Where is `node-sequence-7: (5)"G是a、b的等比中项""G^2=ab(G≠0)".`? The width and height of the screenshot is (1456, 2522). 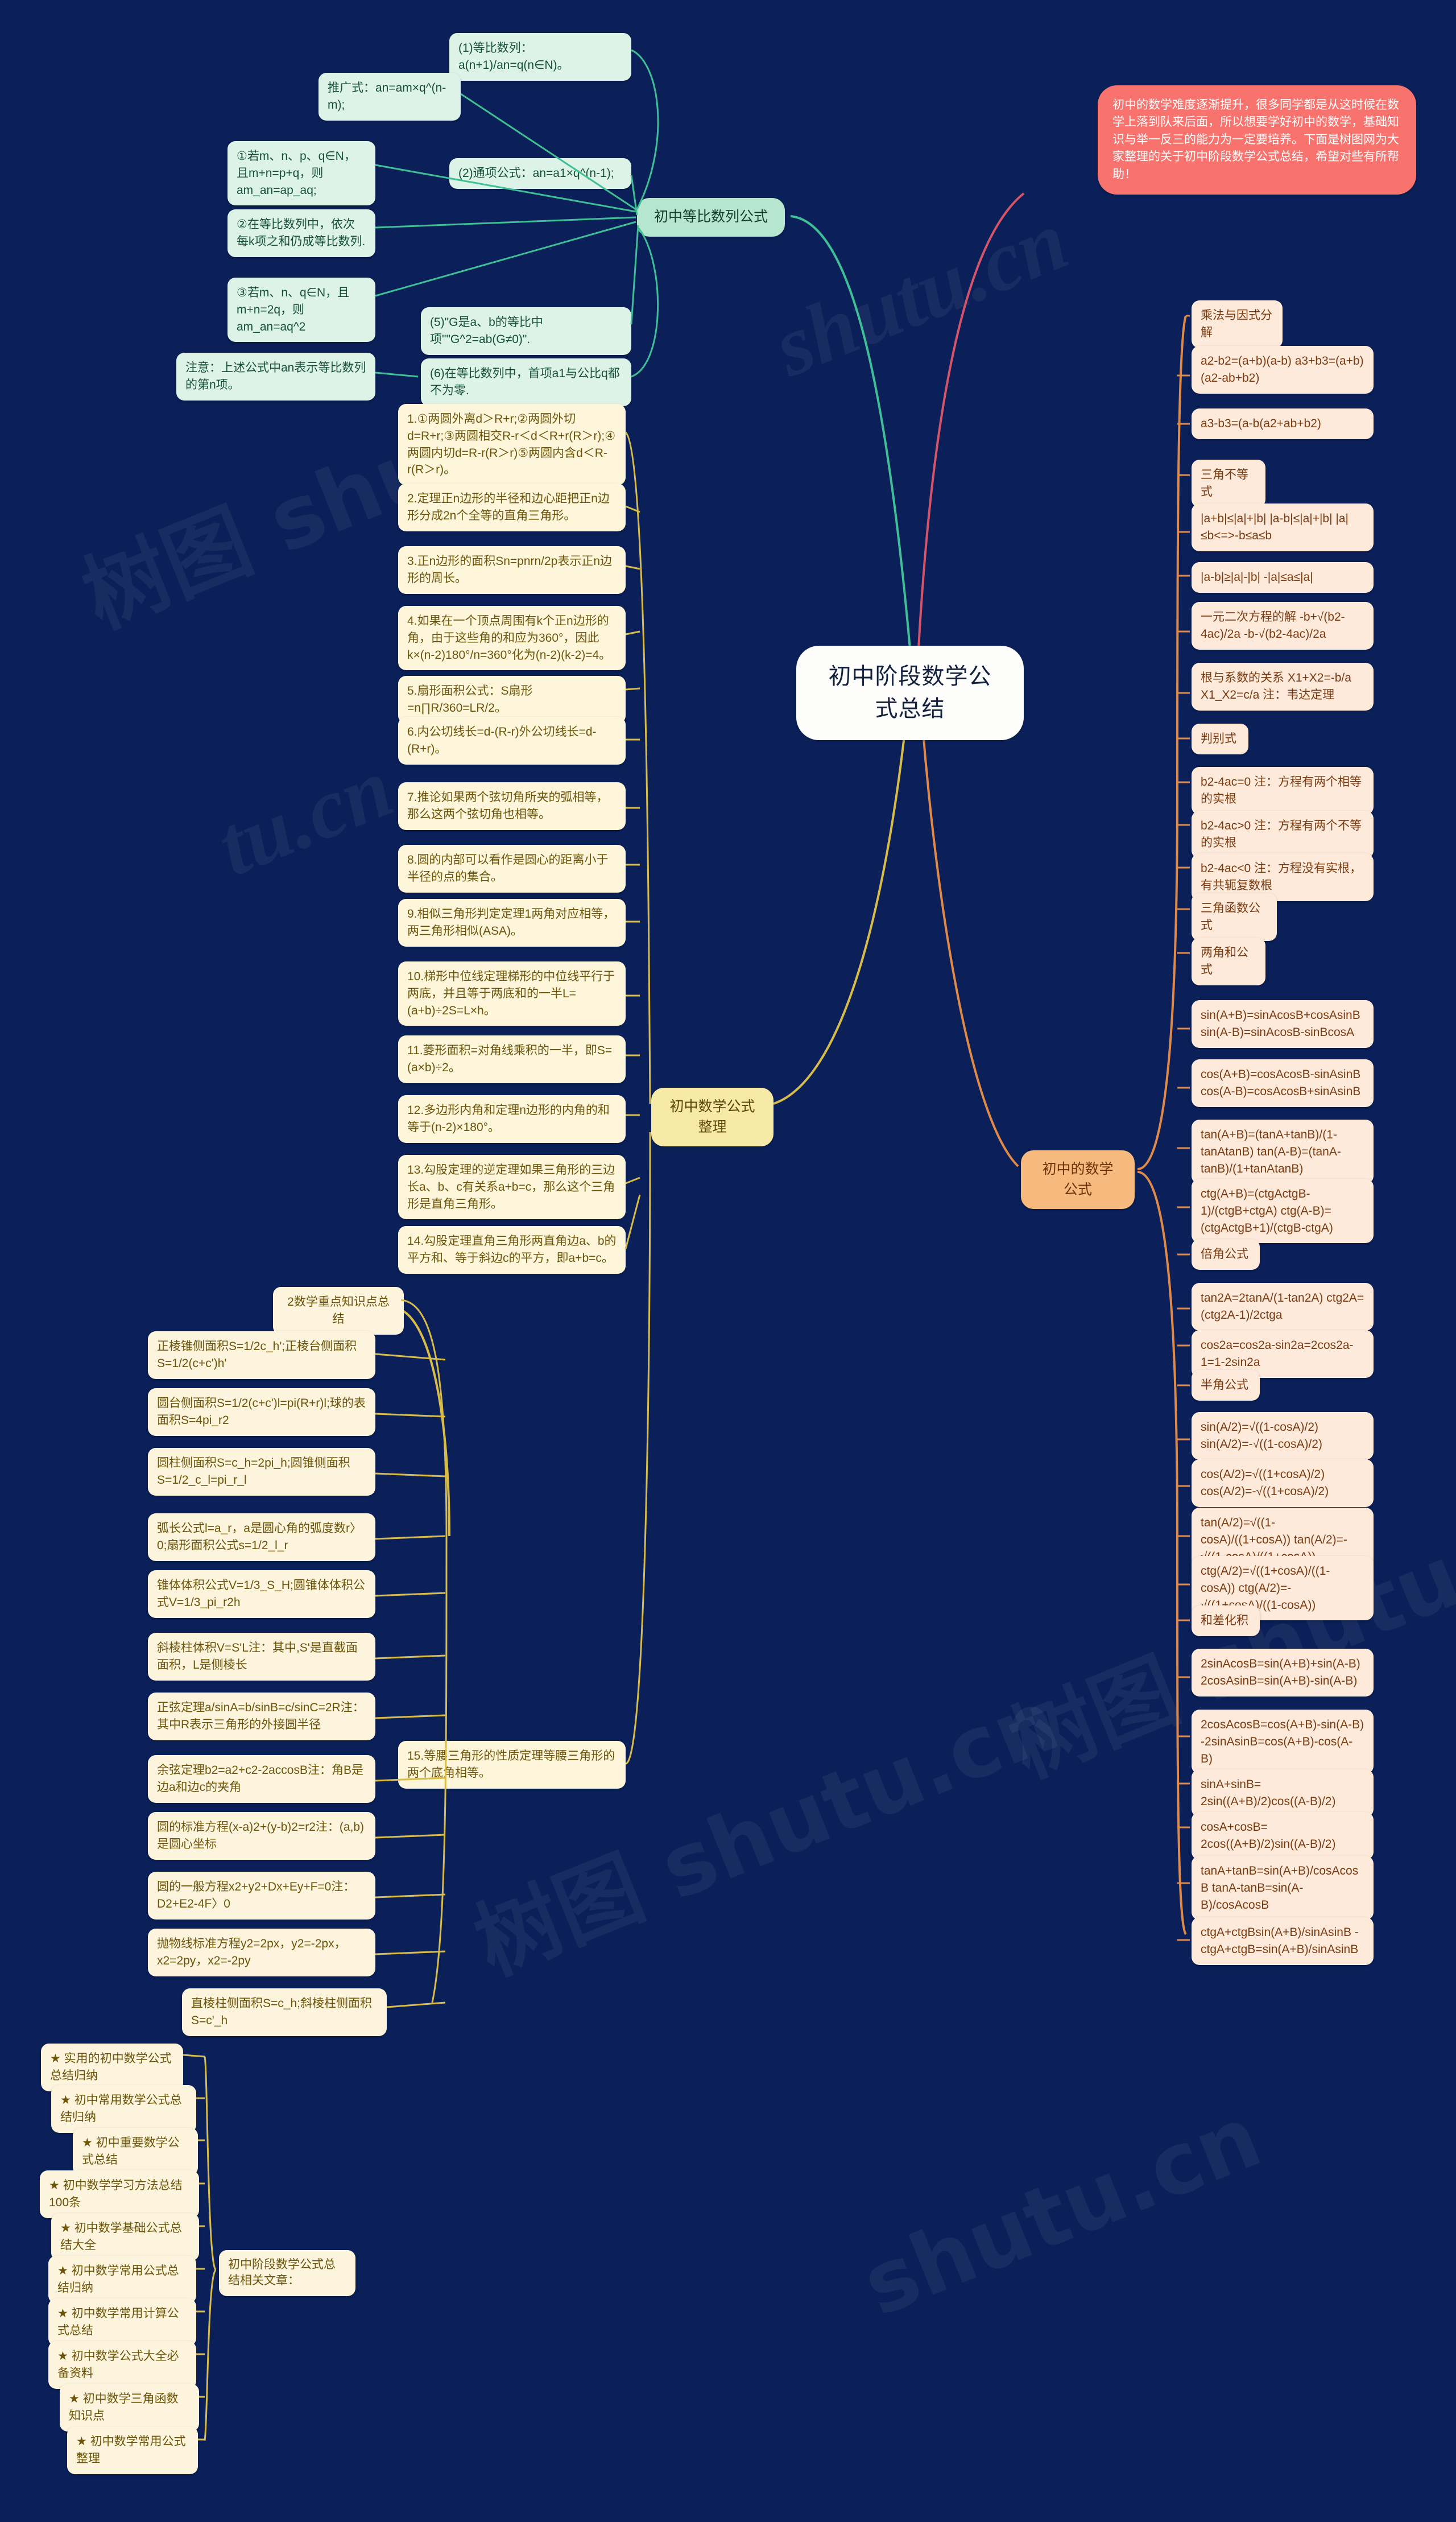 node-sequence-7: (5)"G是a、b的等比中项""G^2=ab(G≠0)". is located at coordinates (526, 331).